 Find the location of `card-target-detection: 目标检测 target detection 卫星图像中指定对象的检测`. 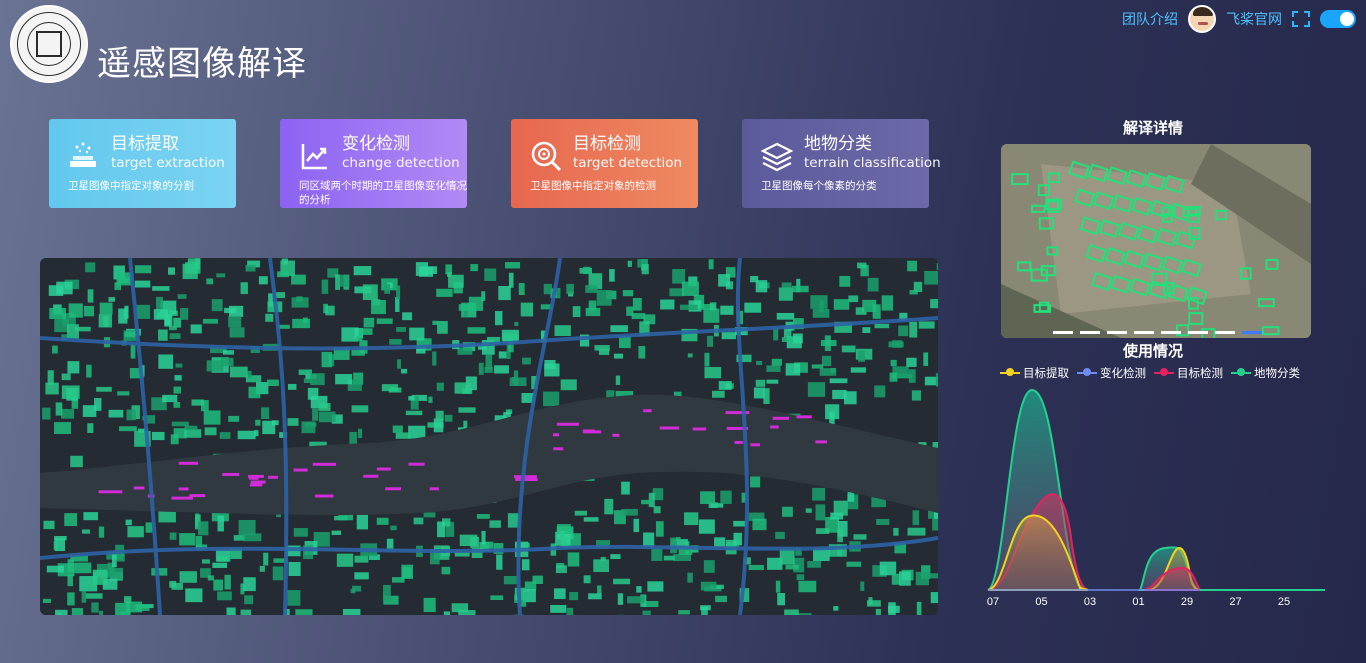

card-target-detection: 目标检测 target detection 卫星图像中指定对象的检测 is located at coordinates (604, 163).